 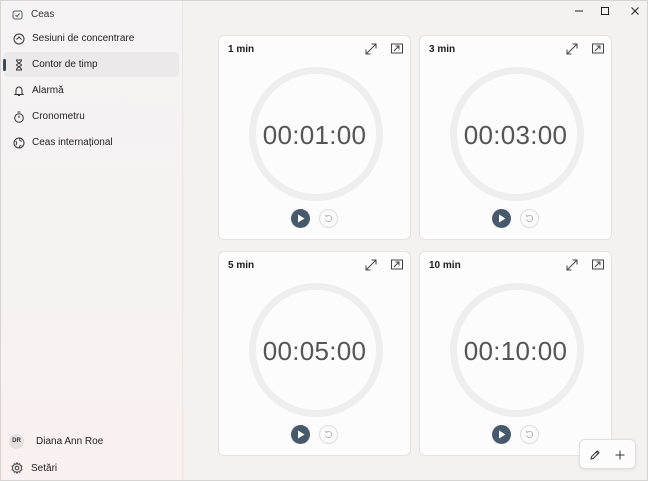 What do you see at coordinates (18, 142) in the screenshot?
I see `globe-icon` at bounding box center [18, 142].